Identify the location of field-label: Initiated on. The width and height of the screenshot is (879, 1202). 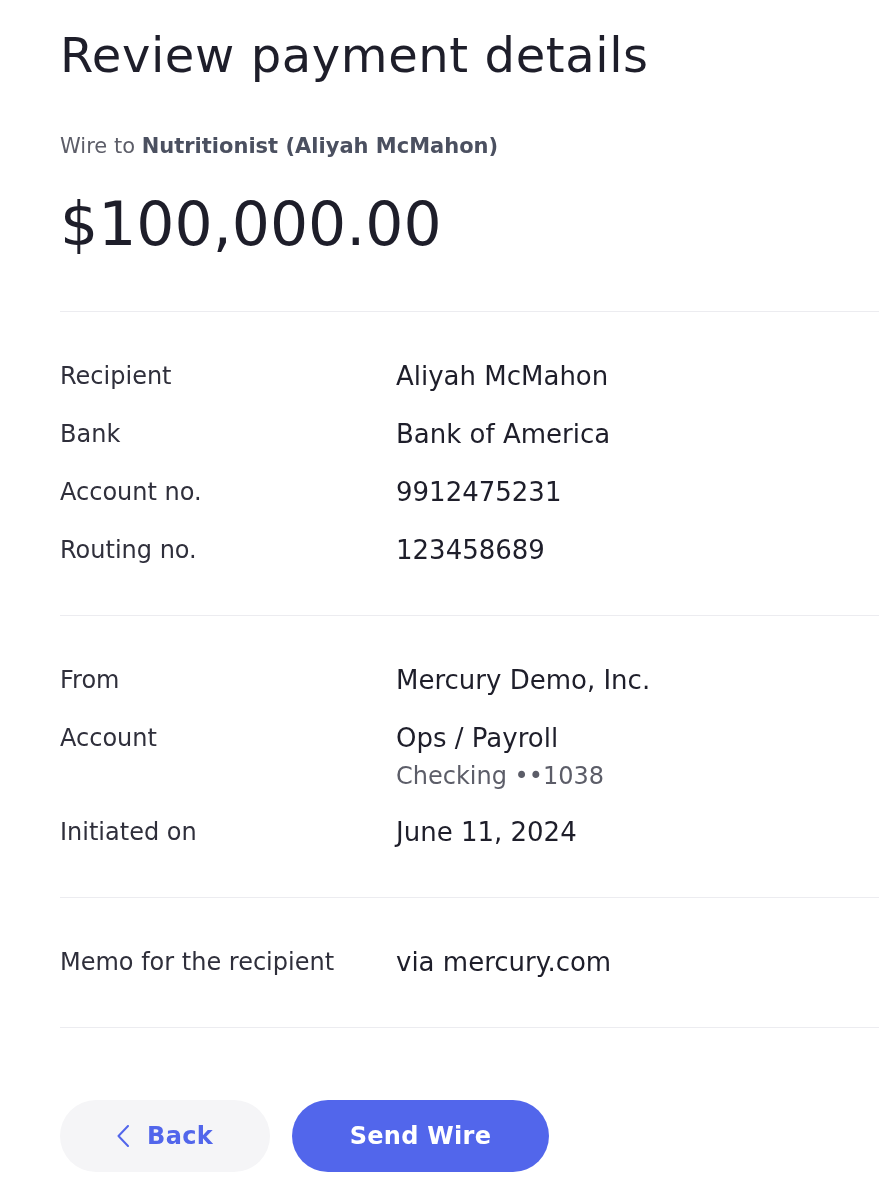
(129, 832).